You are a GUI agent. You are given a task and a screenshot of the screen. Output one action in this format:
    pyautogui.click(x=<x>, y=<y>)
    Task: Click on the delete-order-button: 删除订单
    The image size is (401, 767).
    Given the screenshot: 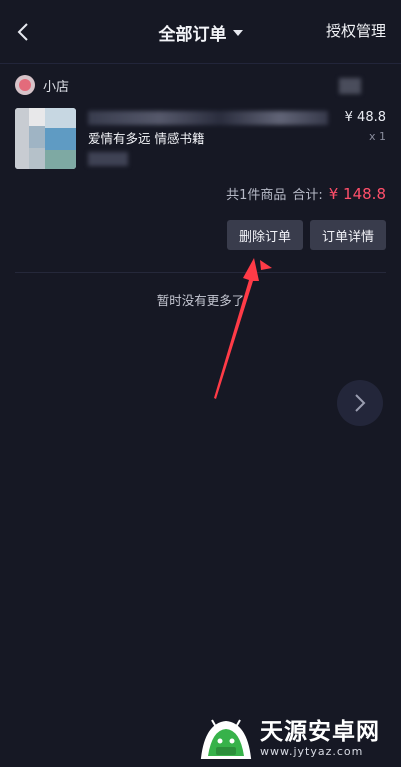 What is the action you would take?
    pyautogui.click(x=264, y=235)
    